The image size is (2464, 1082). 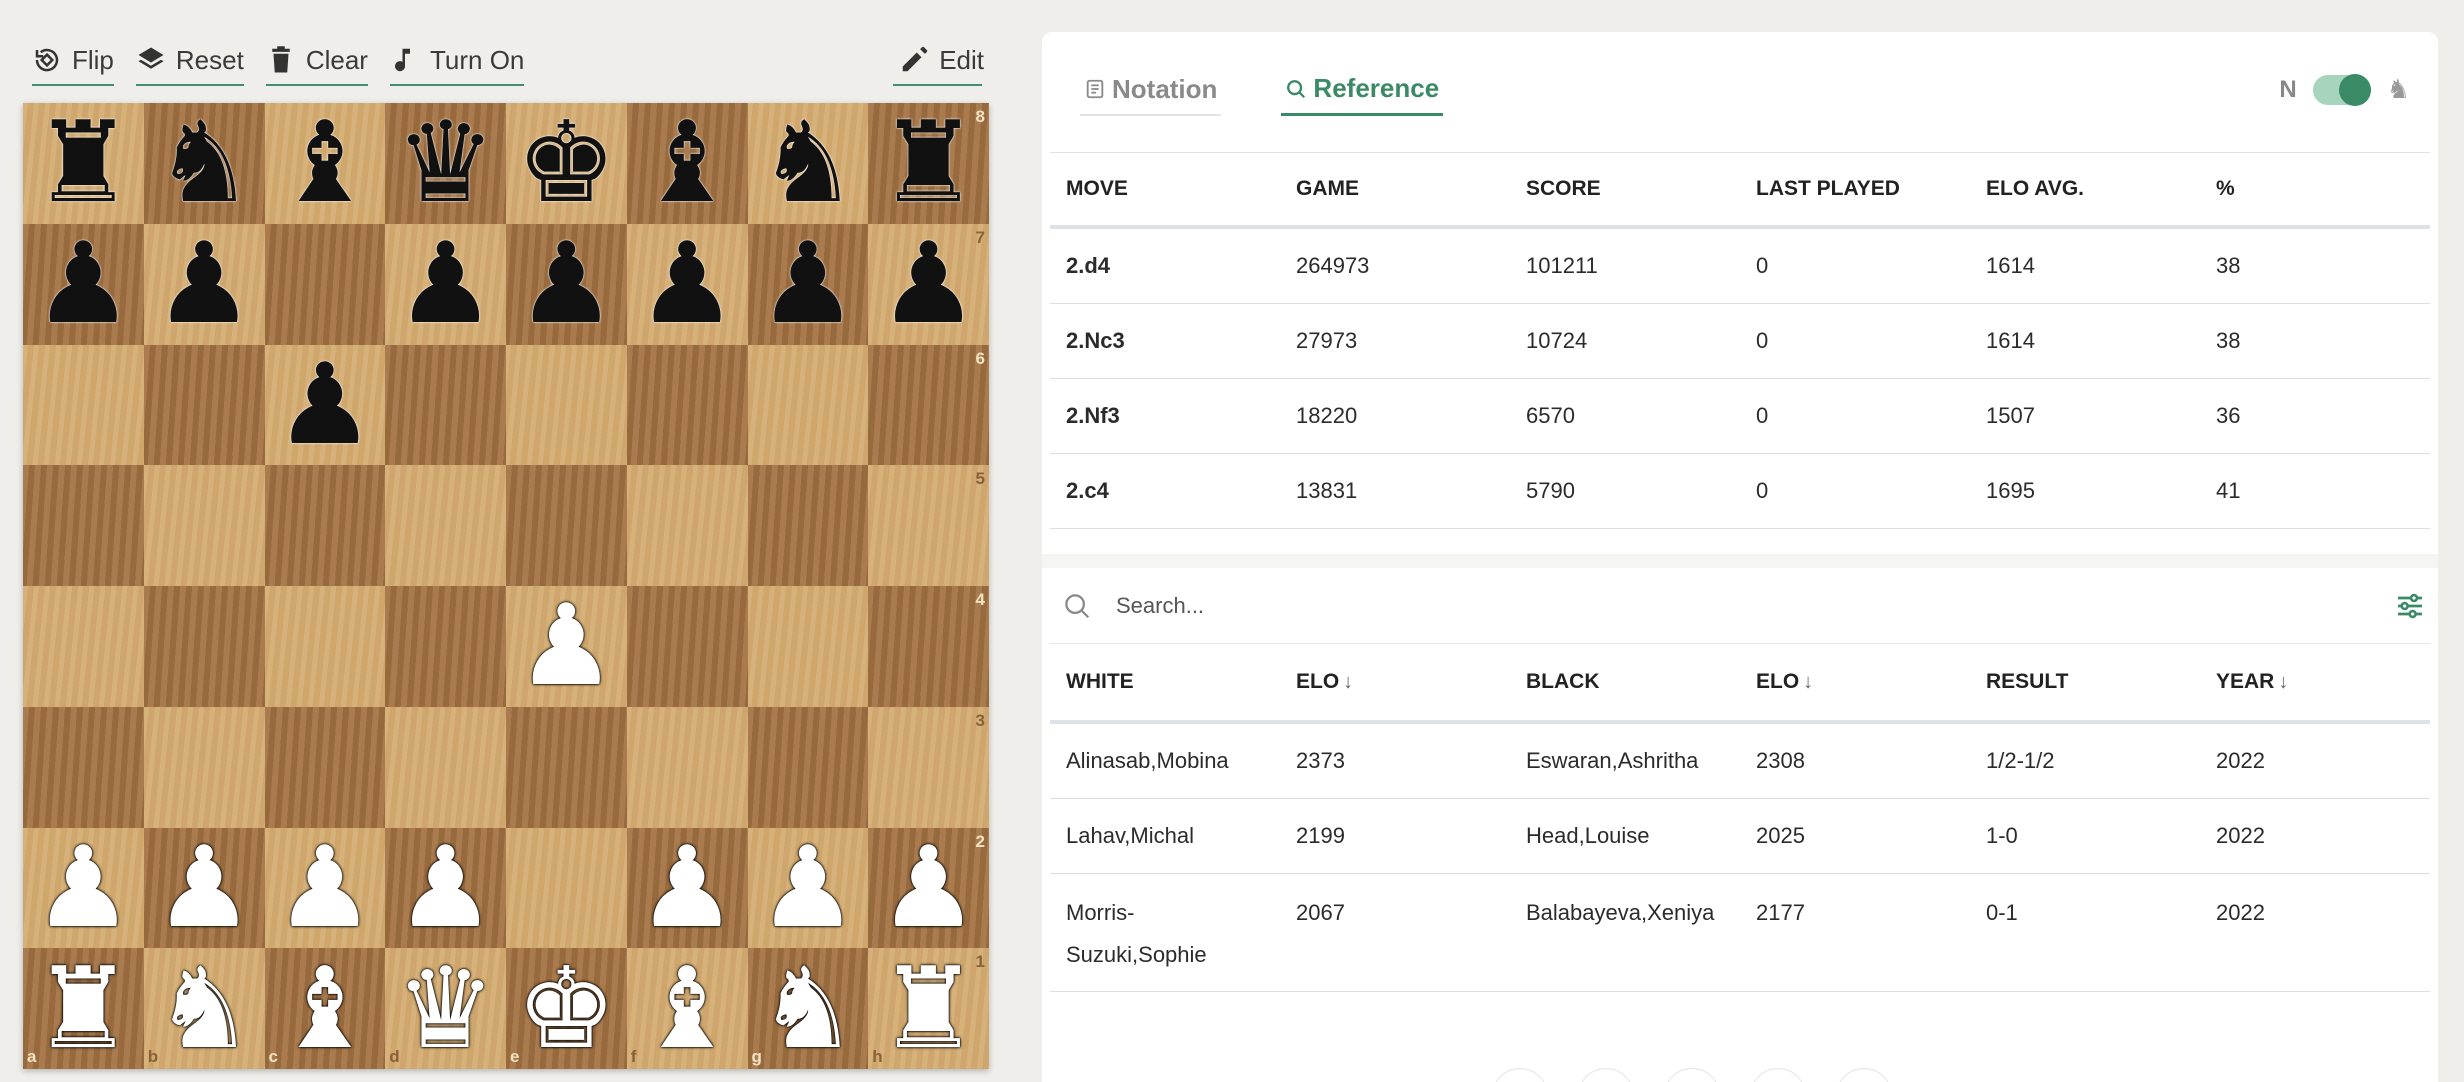 What do you see at coordinates (1395, 682) in the screenshot?
I see `column-header-white-elo: ELO ↓` at bounding box center [1395, 682].